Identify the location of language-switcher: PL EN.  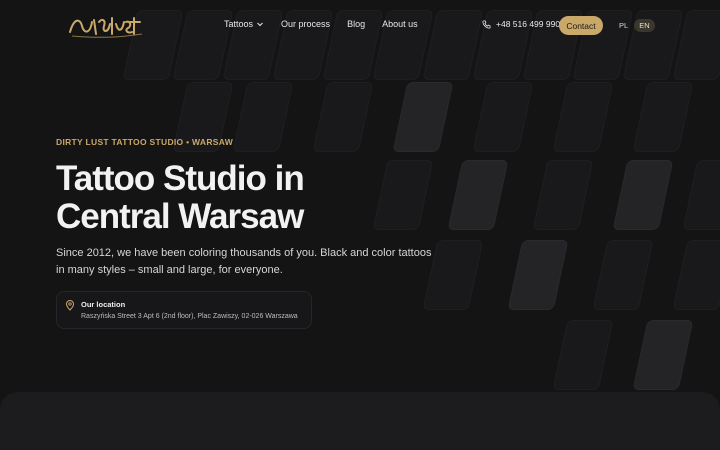
(636, 25).